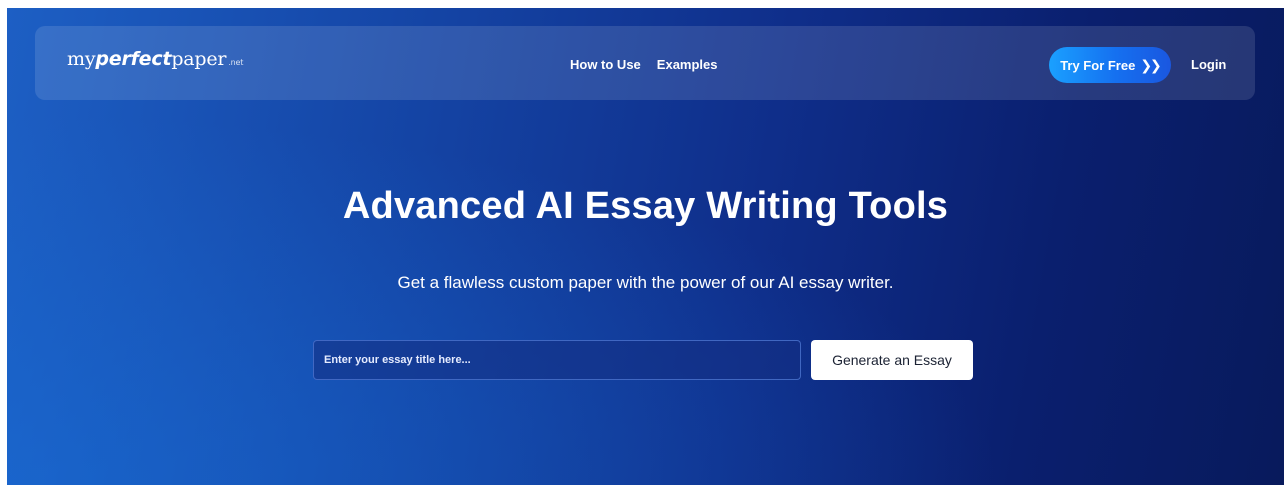 The width and height of the screenshot is (1284, 485). What do you see at coordinates (687, 64) in the screenshot?
I see `nav-link-examples: Examples` at bounding box center [687, 64].